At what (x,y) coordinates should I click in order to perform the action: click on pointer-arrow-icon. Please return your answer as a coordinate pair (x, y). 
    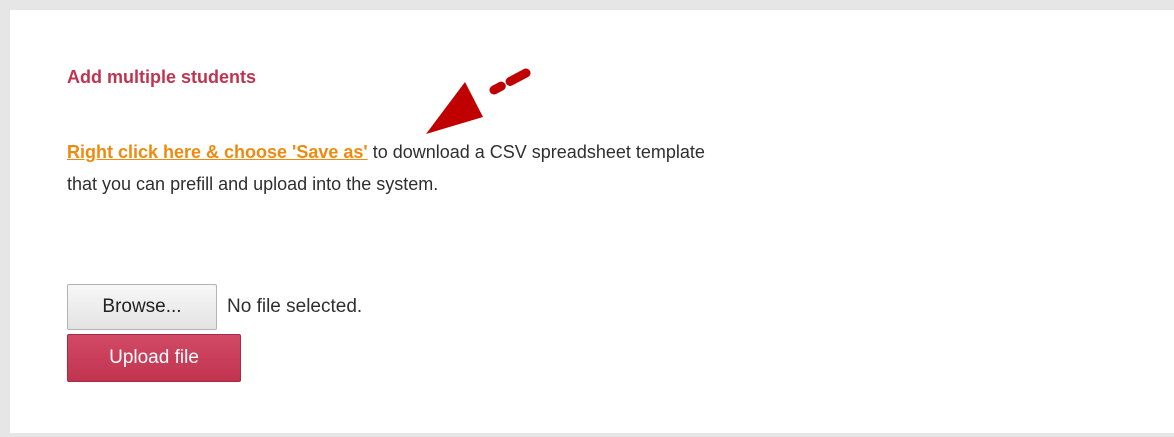
    Looking at the image, I should click on (478, 101).